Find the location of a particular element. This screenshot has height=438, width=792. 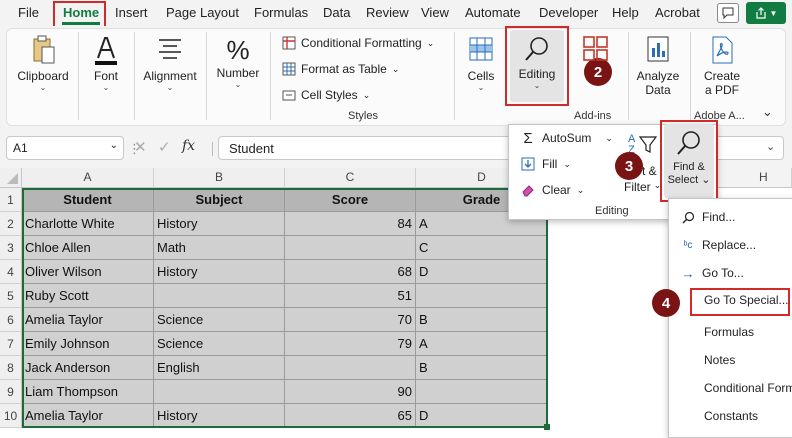

menu-view: View is located at coordinates (435, 12).